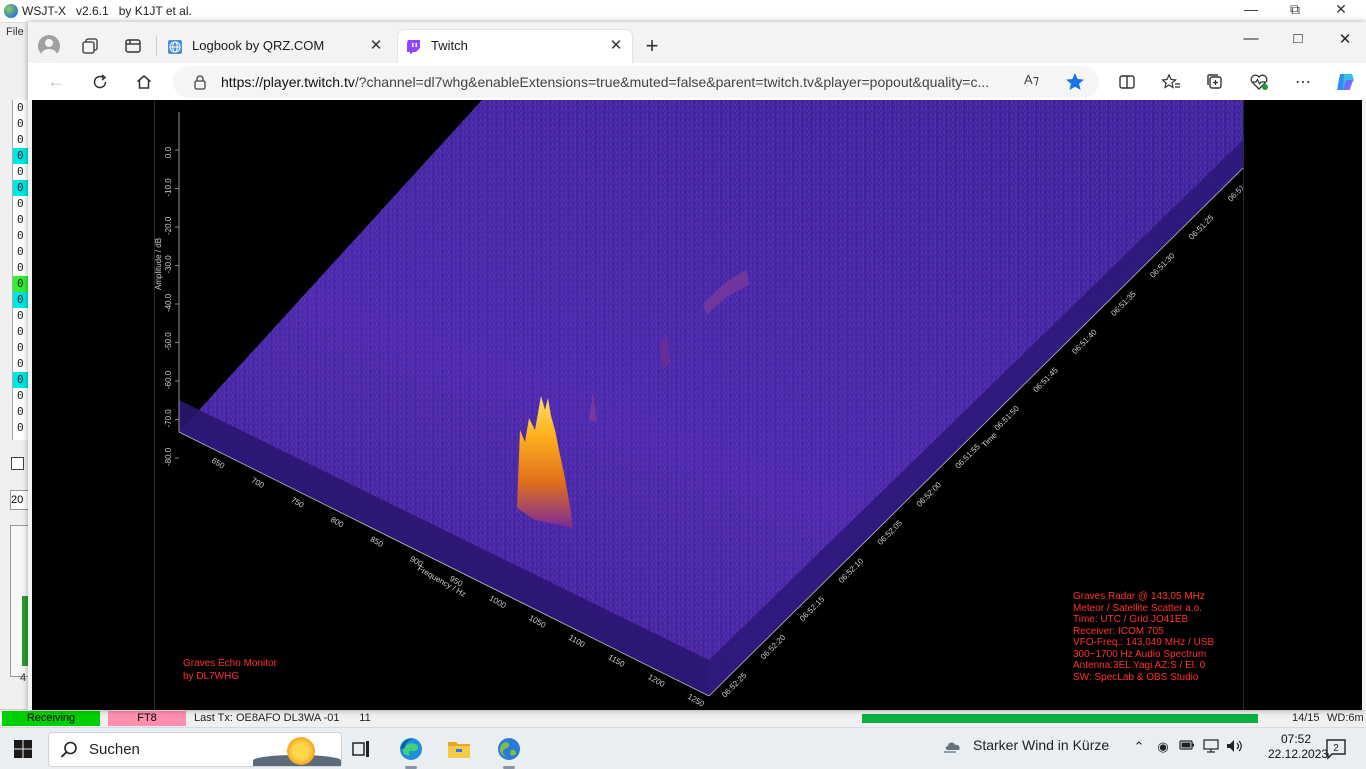 This screenshot has width=1366, height=769. What do you see at coordinates (15, 32) in the screenshot?
I see `wsjtx-menu-file: File` at bounding box center [15, 32].